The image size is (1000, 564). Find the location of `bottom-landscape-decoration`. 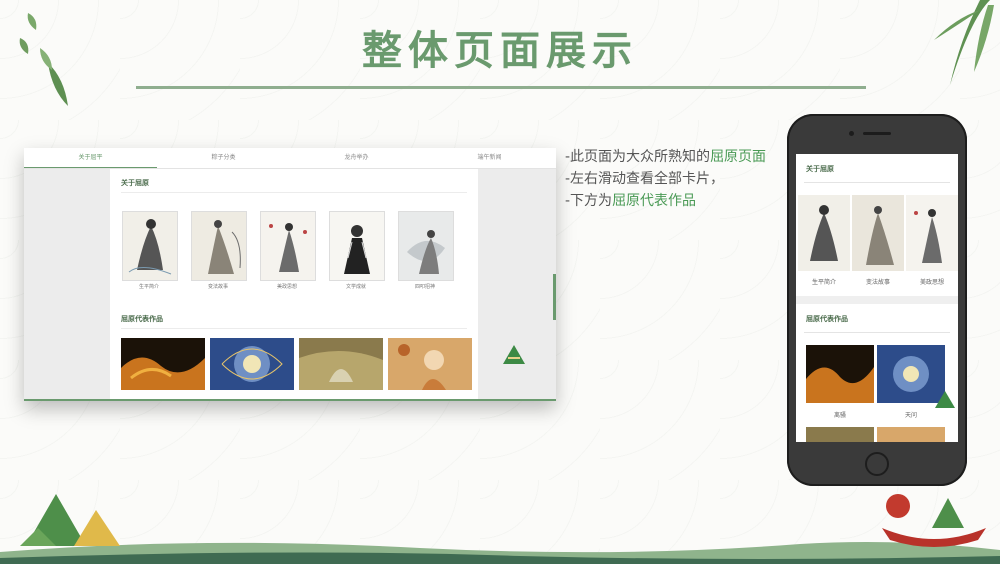

bottom-landscape-decoration is located at coordinates (500, 553).